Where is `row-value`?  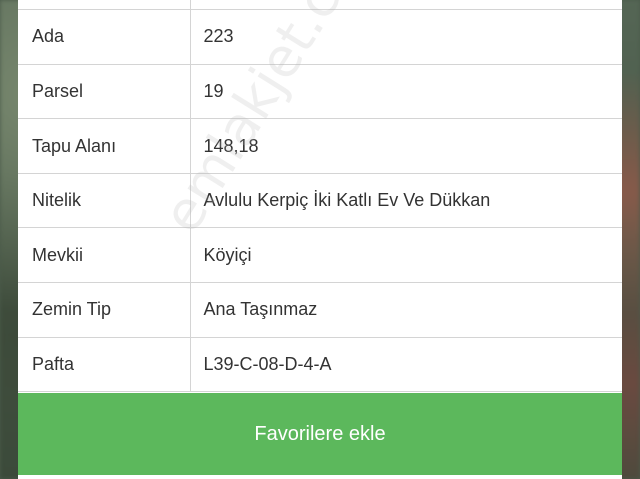 row-value is located at coordinates (406, 5).